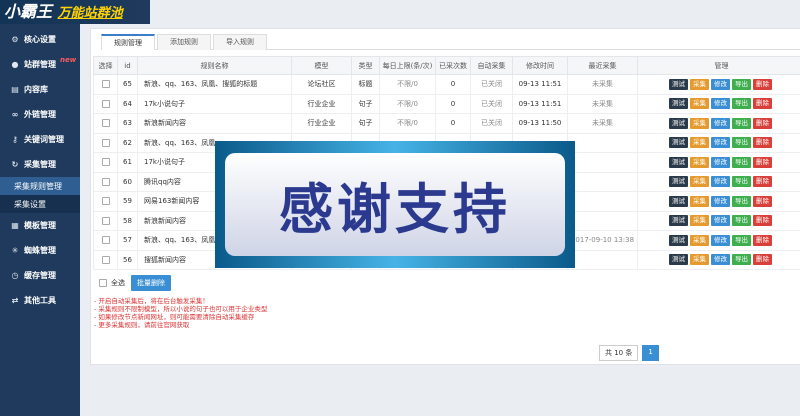 The width and height of the screenshot is (800, 416). I want to click on sidebar: ⚙ 核心设置 ● 站群管理 new ▤ 内容库 ∞ 外链管理 ⚷ 关键词管理 ↻, so click(40, 208).